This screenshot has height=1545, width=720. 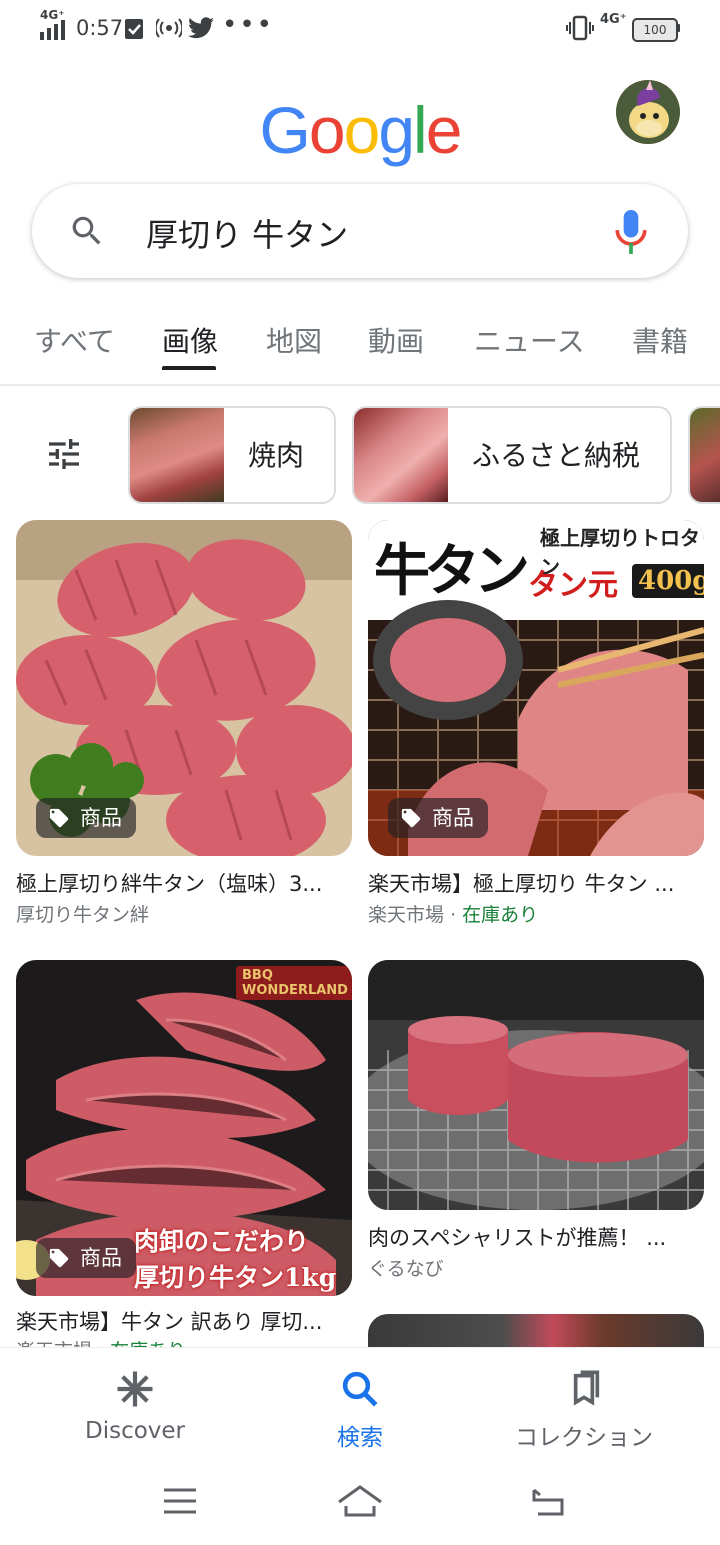 I want to click on chip-label: 焼肉, so click(x=276, y=455).